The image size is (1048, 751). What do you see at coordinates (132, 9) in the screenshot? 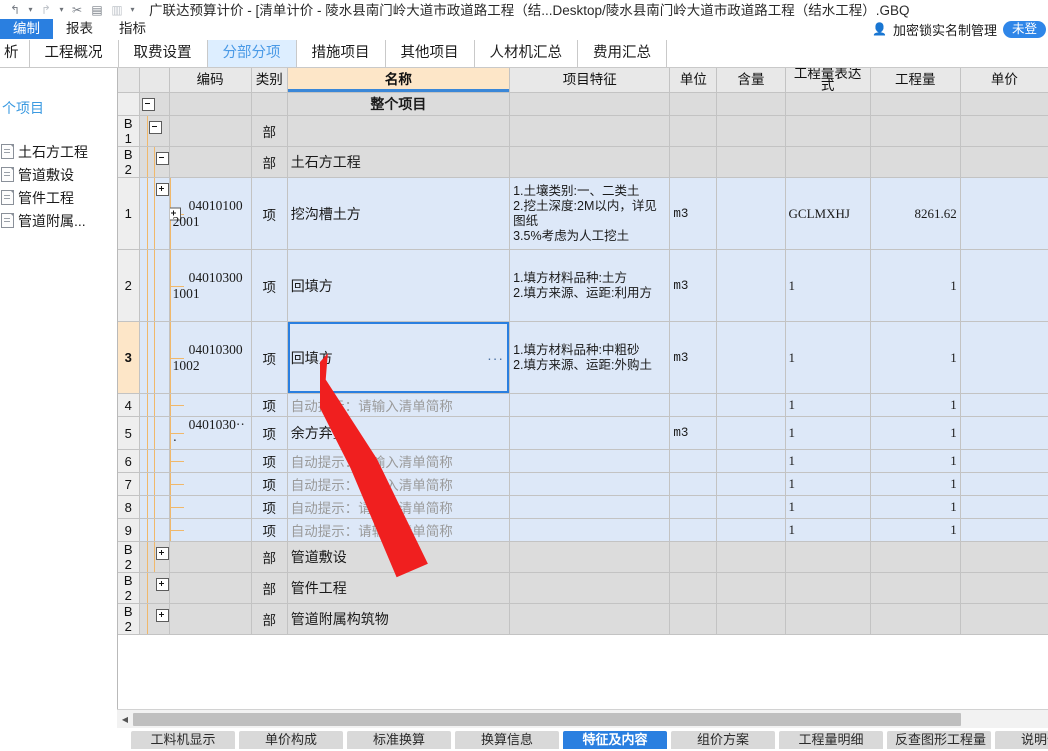
I see `more-caret-icon: ▾` at bounding box center [132, 9].